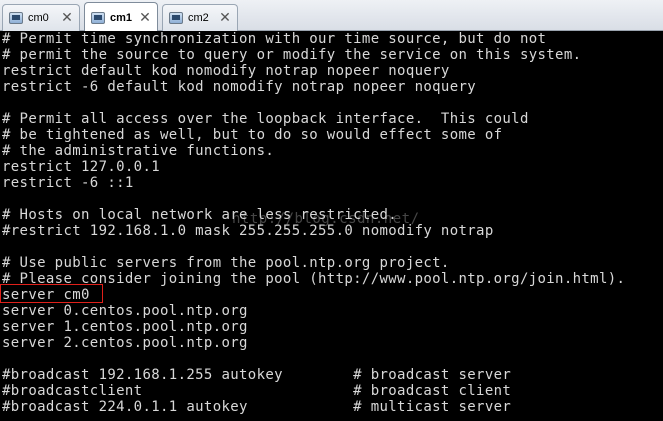  I want to click on terminal-line: server 0.centos.pool.ntp.org, so click(125, 311).